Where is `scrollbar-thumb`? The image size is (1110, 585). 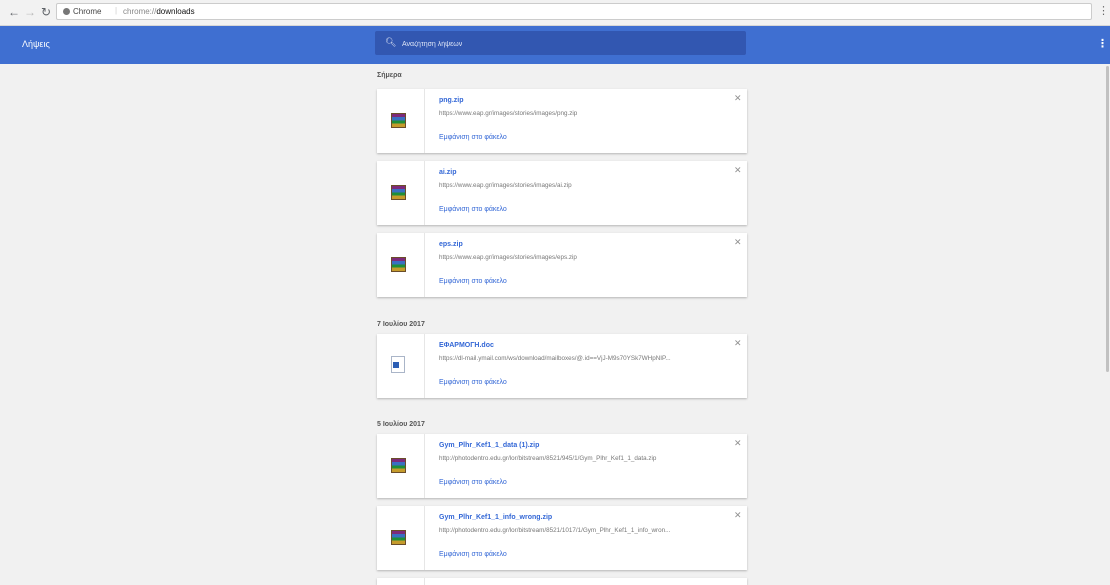 scrollbar-thumb is located at coordinates (1107, 219).